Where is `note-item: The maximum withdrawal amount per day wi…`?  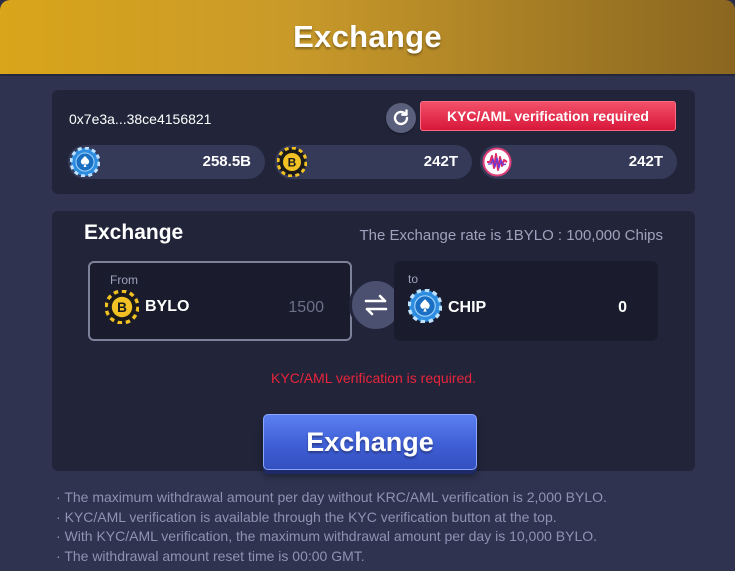 note-item: The maximum withdrawal amount per day wi… is located at coordinates (331, 498).